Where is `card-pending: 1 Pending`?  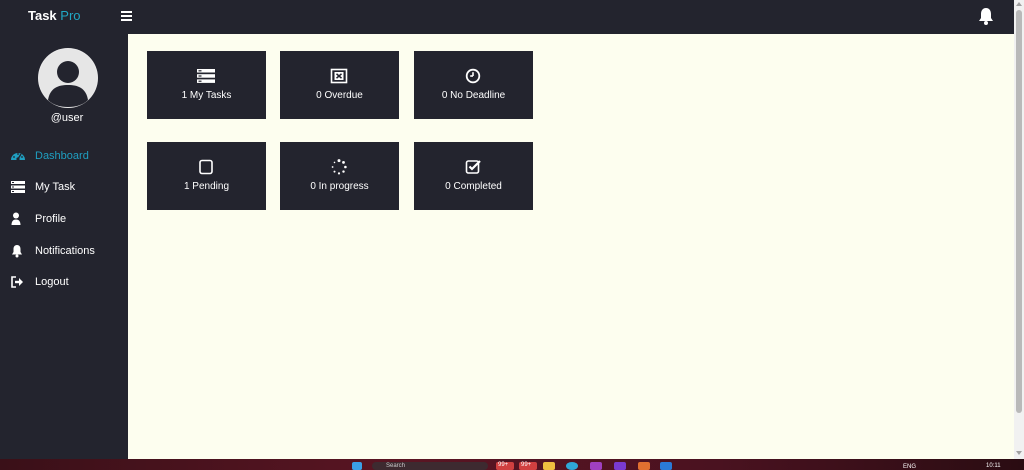 card-pending: 1 Pending is located at coordinates (206, 176).